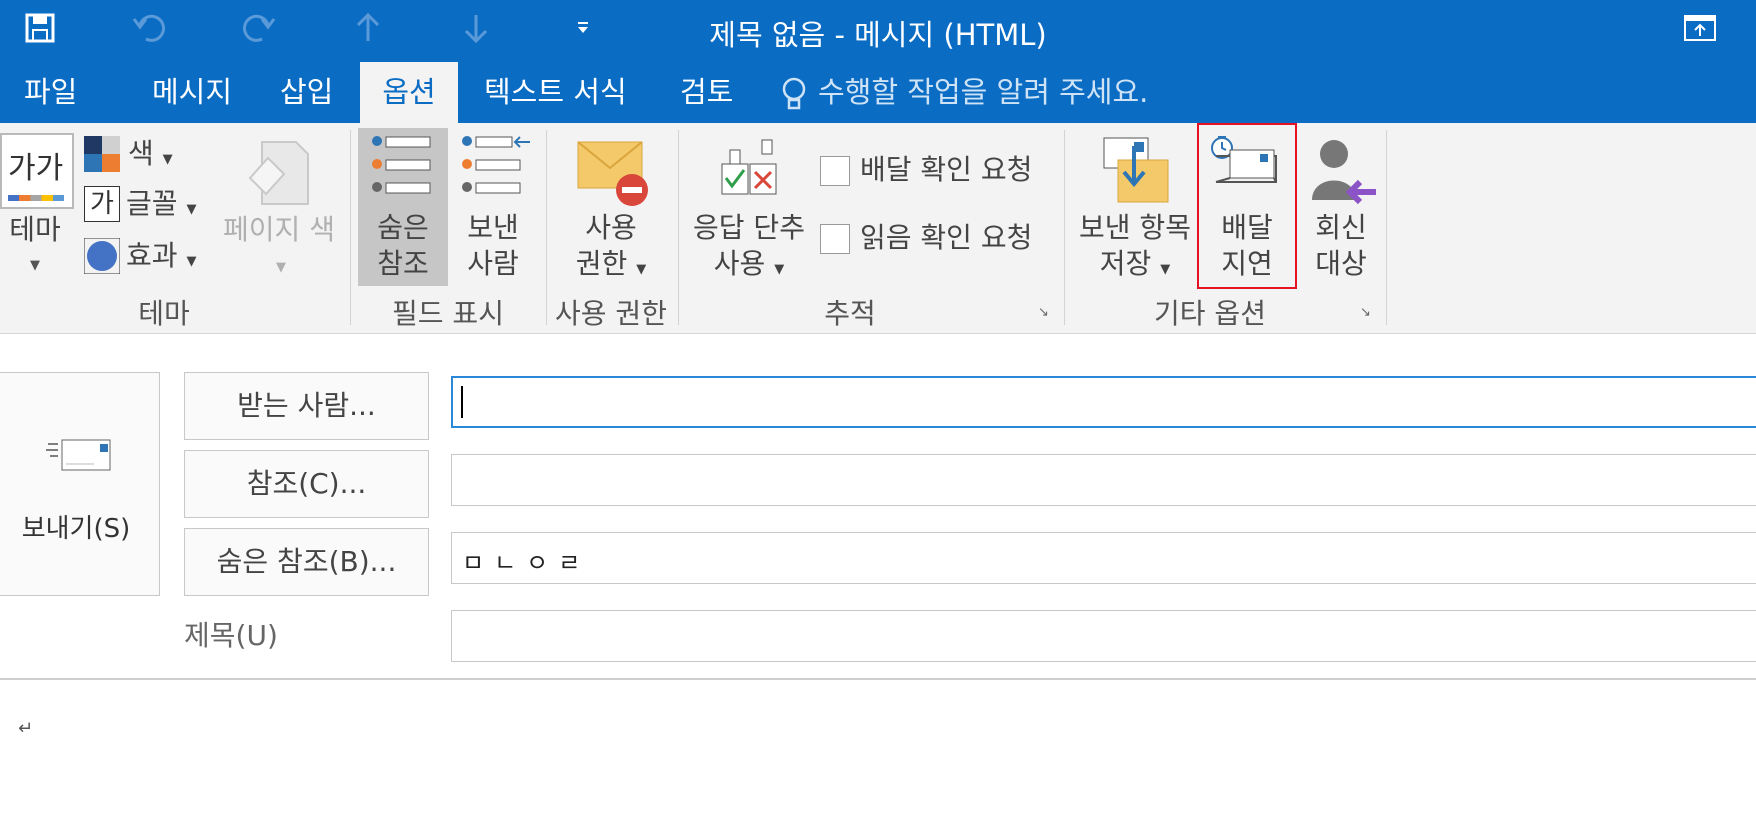  I want to click on voting-label-line2: 사용 ▼, so click(749, 267).